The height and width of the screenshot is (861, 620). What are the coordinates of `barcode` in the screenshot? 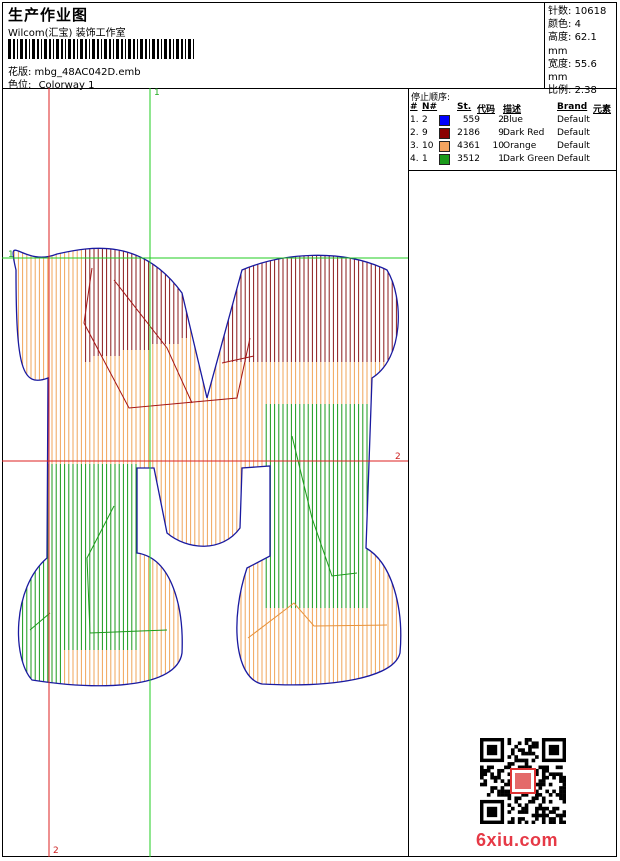 It's located at (101, 49).